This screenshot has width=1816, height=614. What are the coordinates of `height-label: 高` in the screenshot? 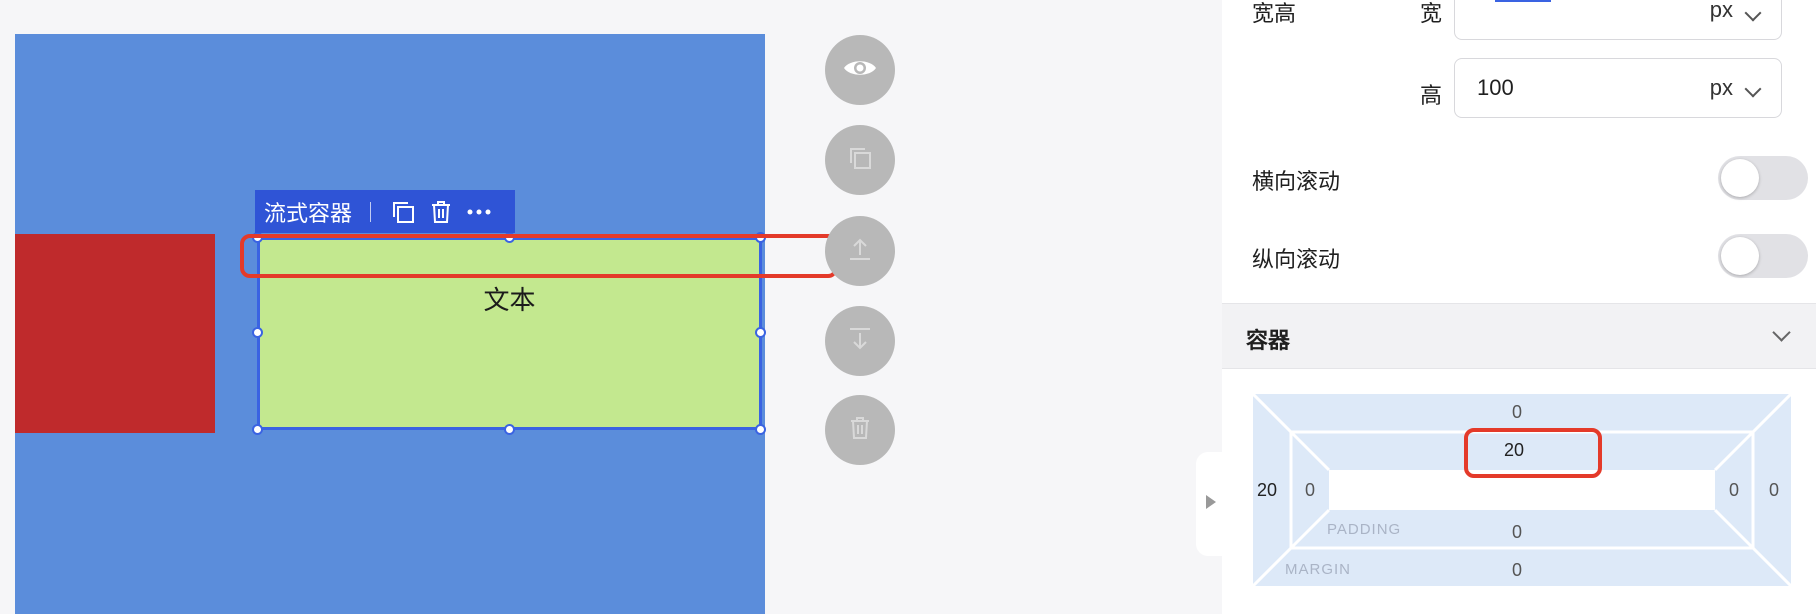 It's located at (1431, 96).